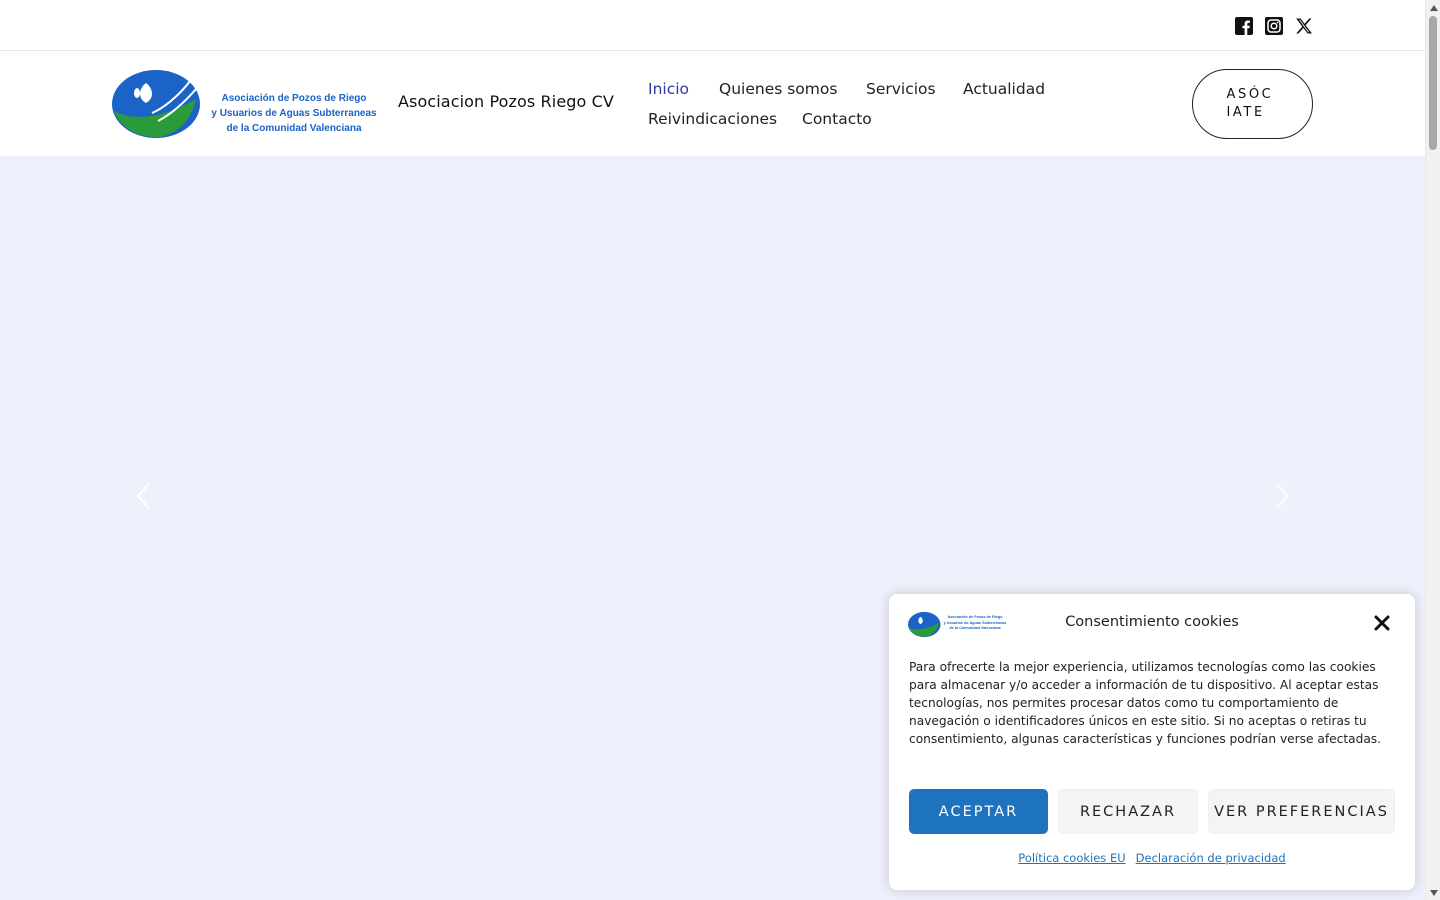  I want to click on logo-text-line: de la Comunidad Valenciana, so click(294, 128).